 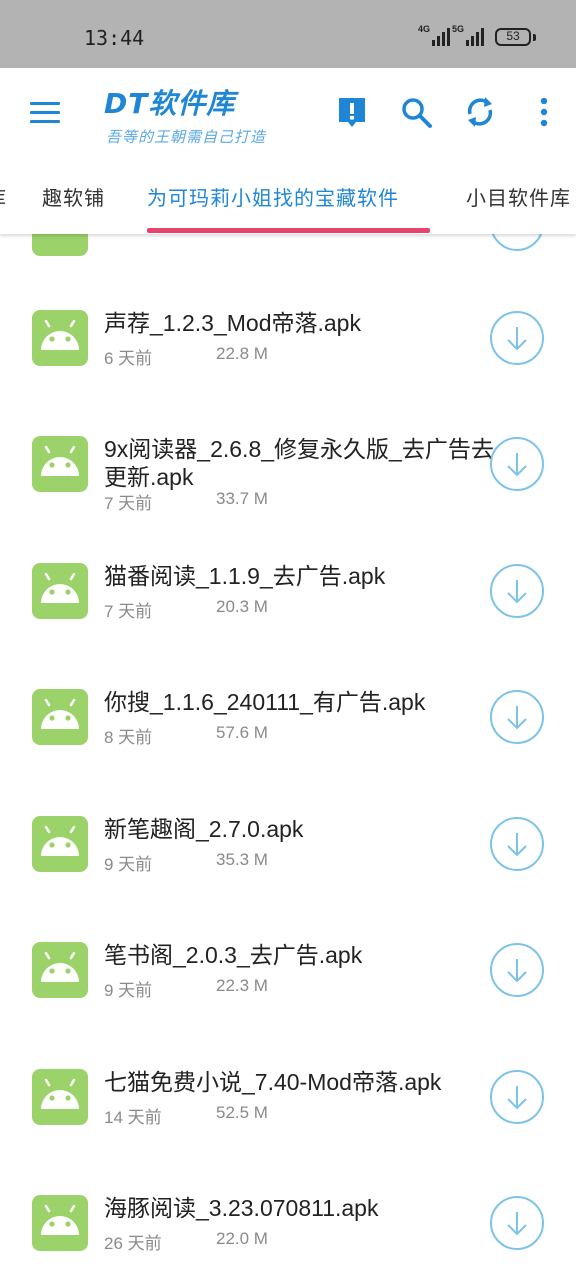 I want to click on info-icon, so click(x=352, y=112).